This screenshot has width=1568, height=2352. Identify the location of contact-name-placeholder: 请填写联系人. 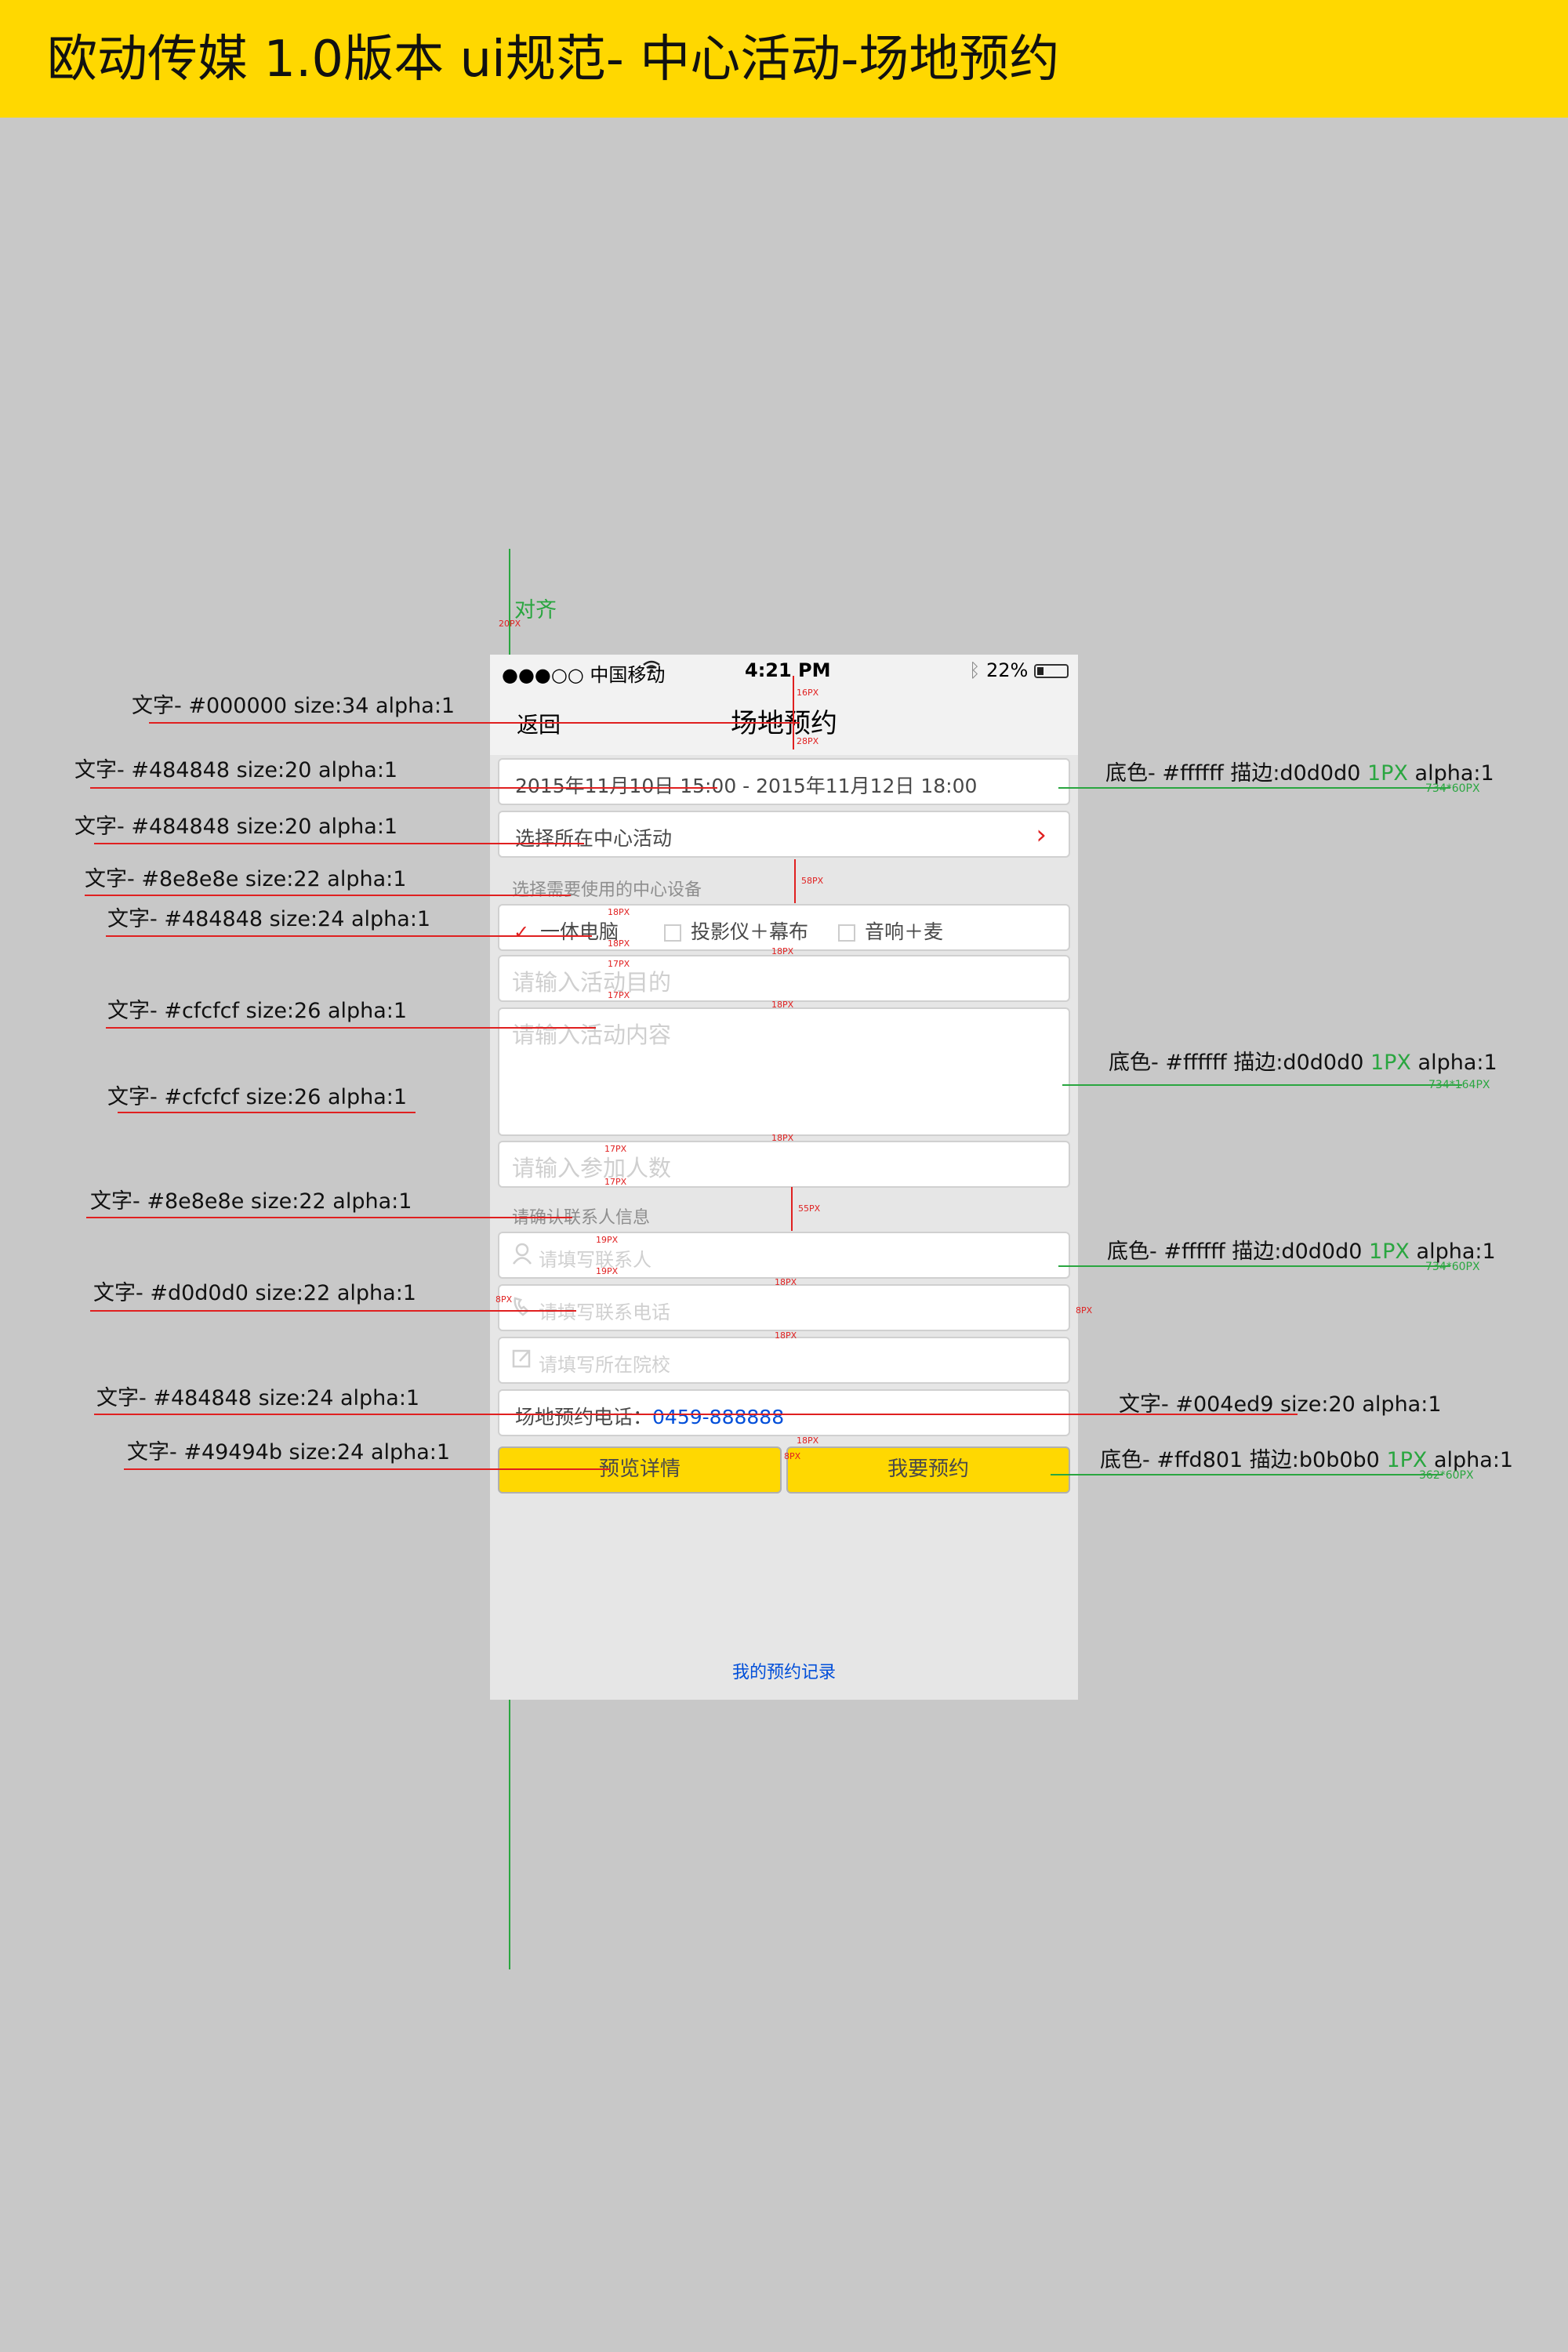
(595, 1260).